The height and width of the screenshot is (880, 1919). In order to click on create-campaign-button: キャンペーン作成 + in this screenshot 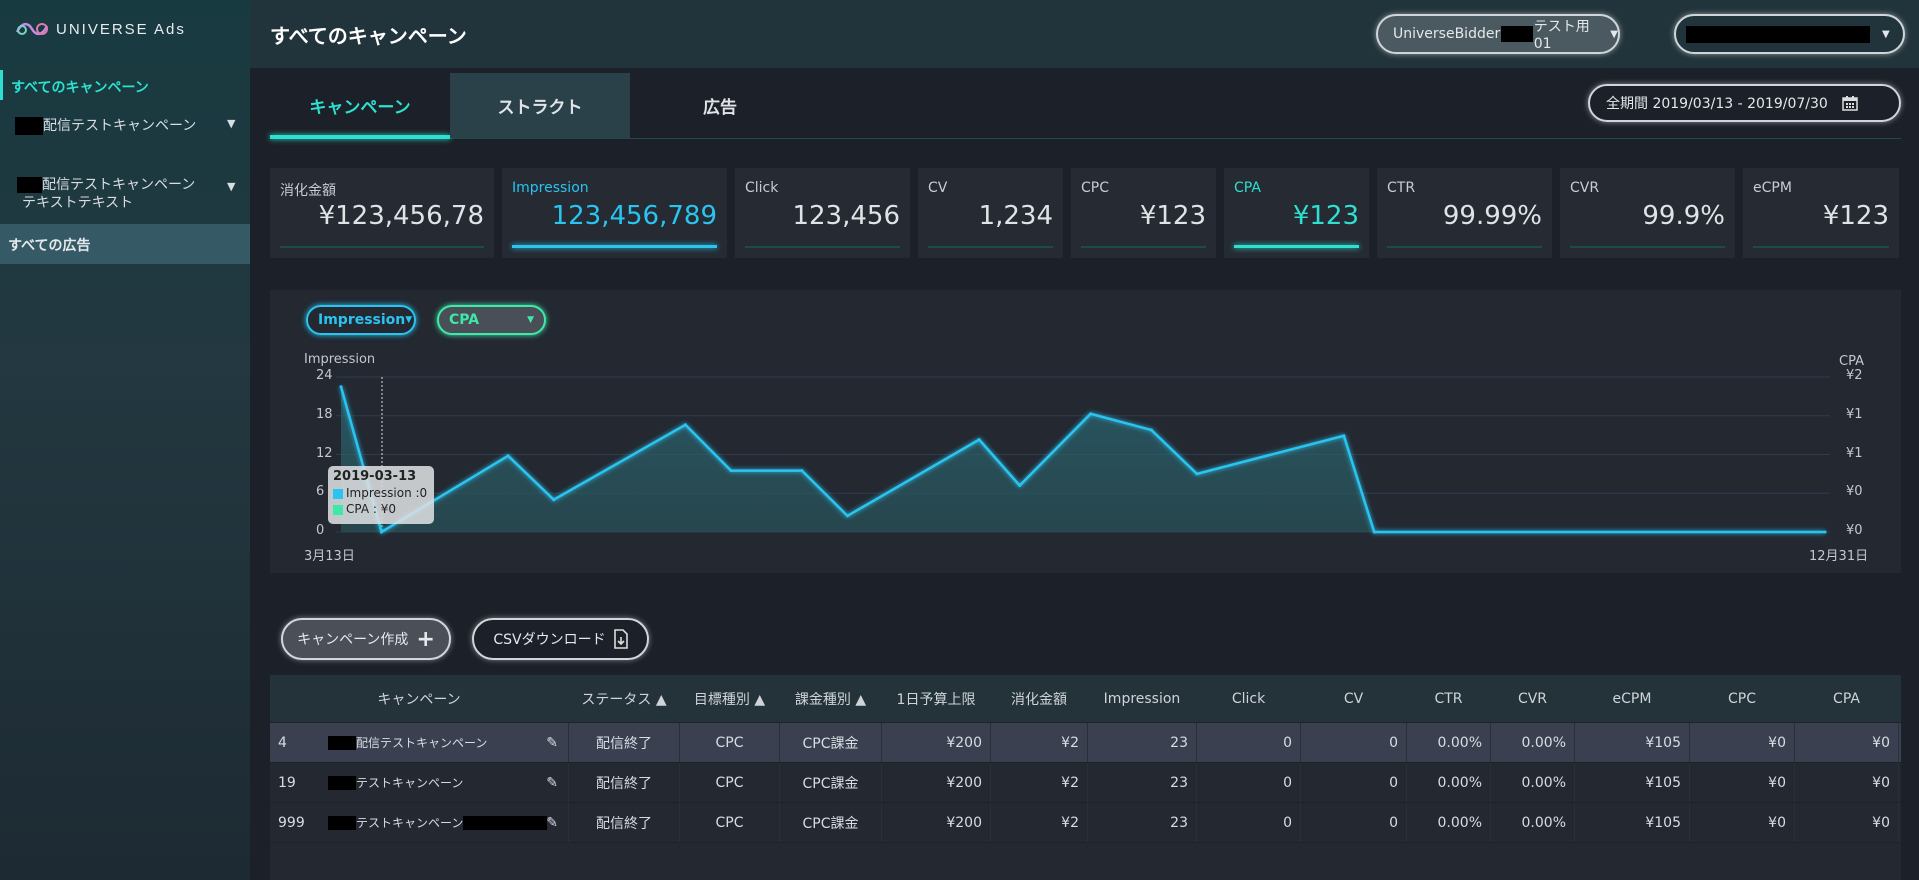, I will do `click(366, 639)`.